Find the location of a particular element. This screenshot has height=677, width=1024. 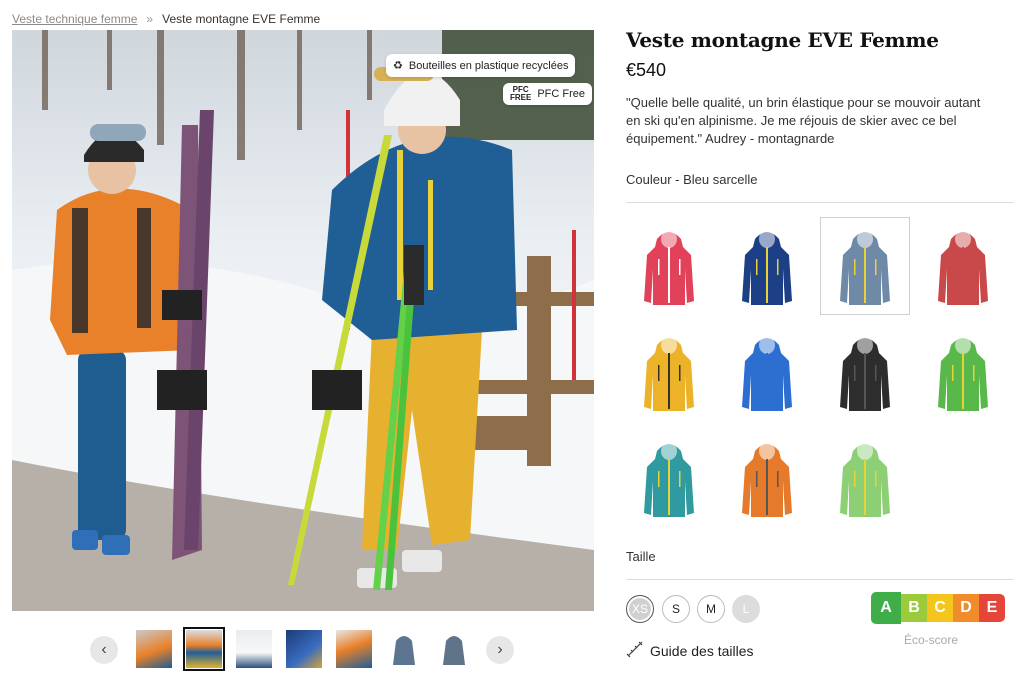

size-option-s: S is located at coordinates (676, 609).